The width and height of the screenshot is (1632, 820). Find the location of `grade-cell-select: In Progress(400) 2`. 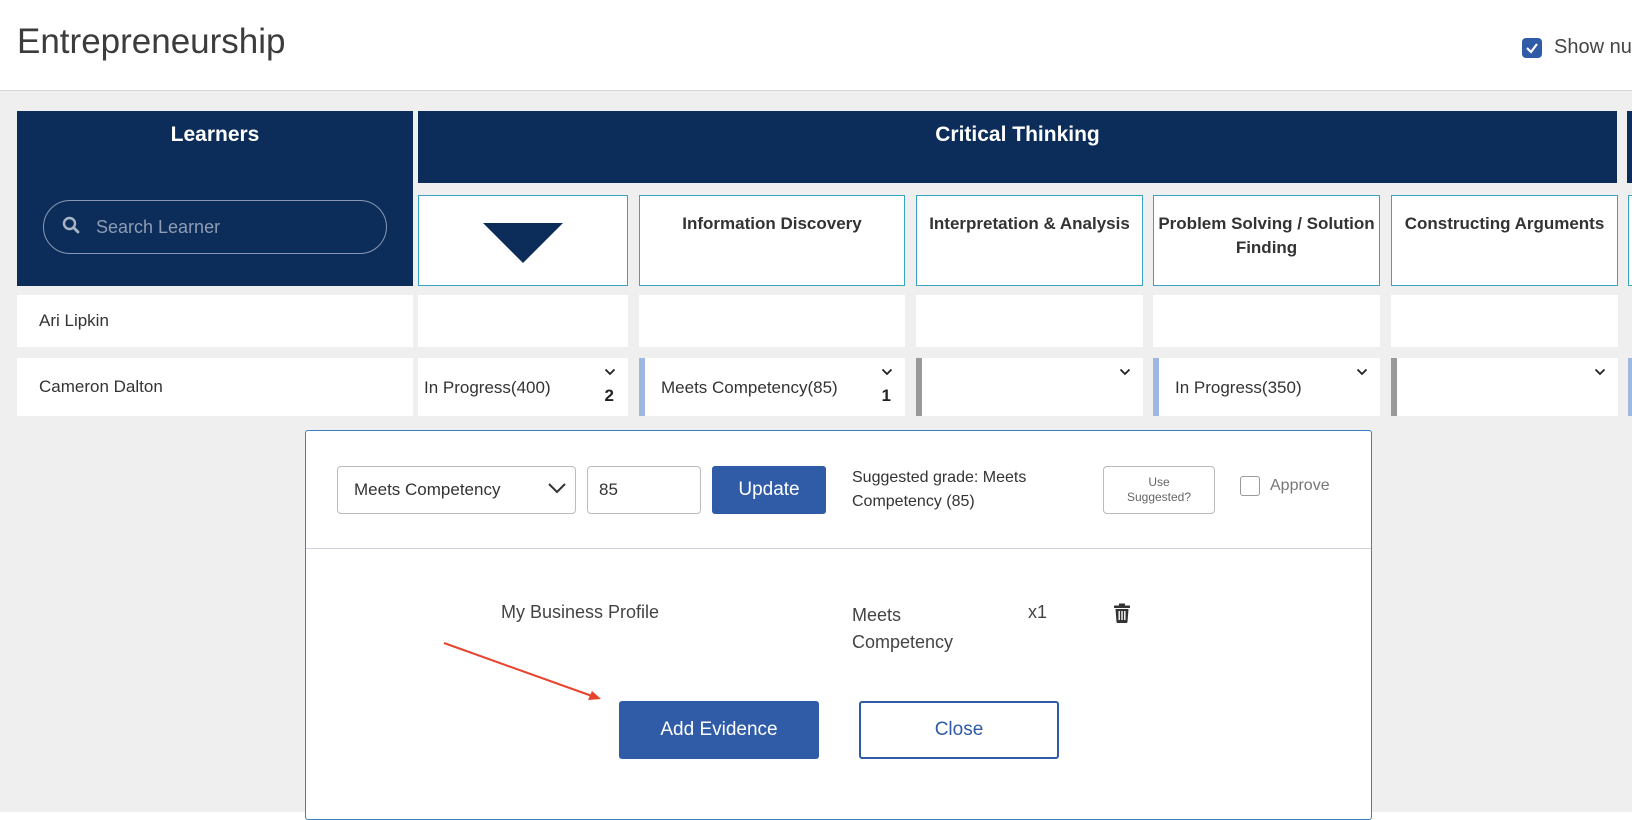

grade-cell-select: In Progress(400) 2 is located at coordinates (523, 387).